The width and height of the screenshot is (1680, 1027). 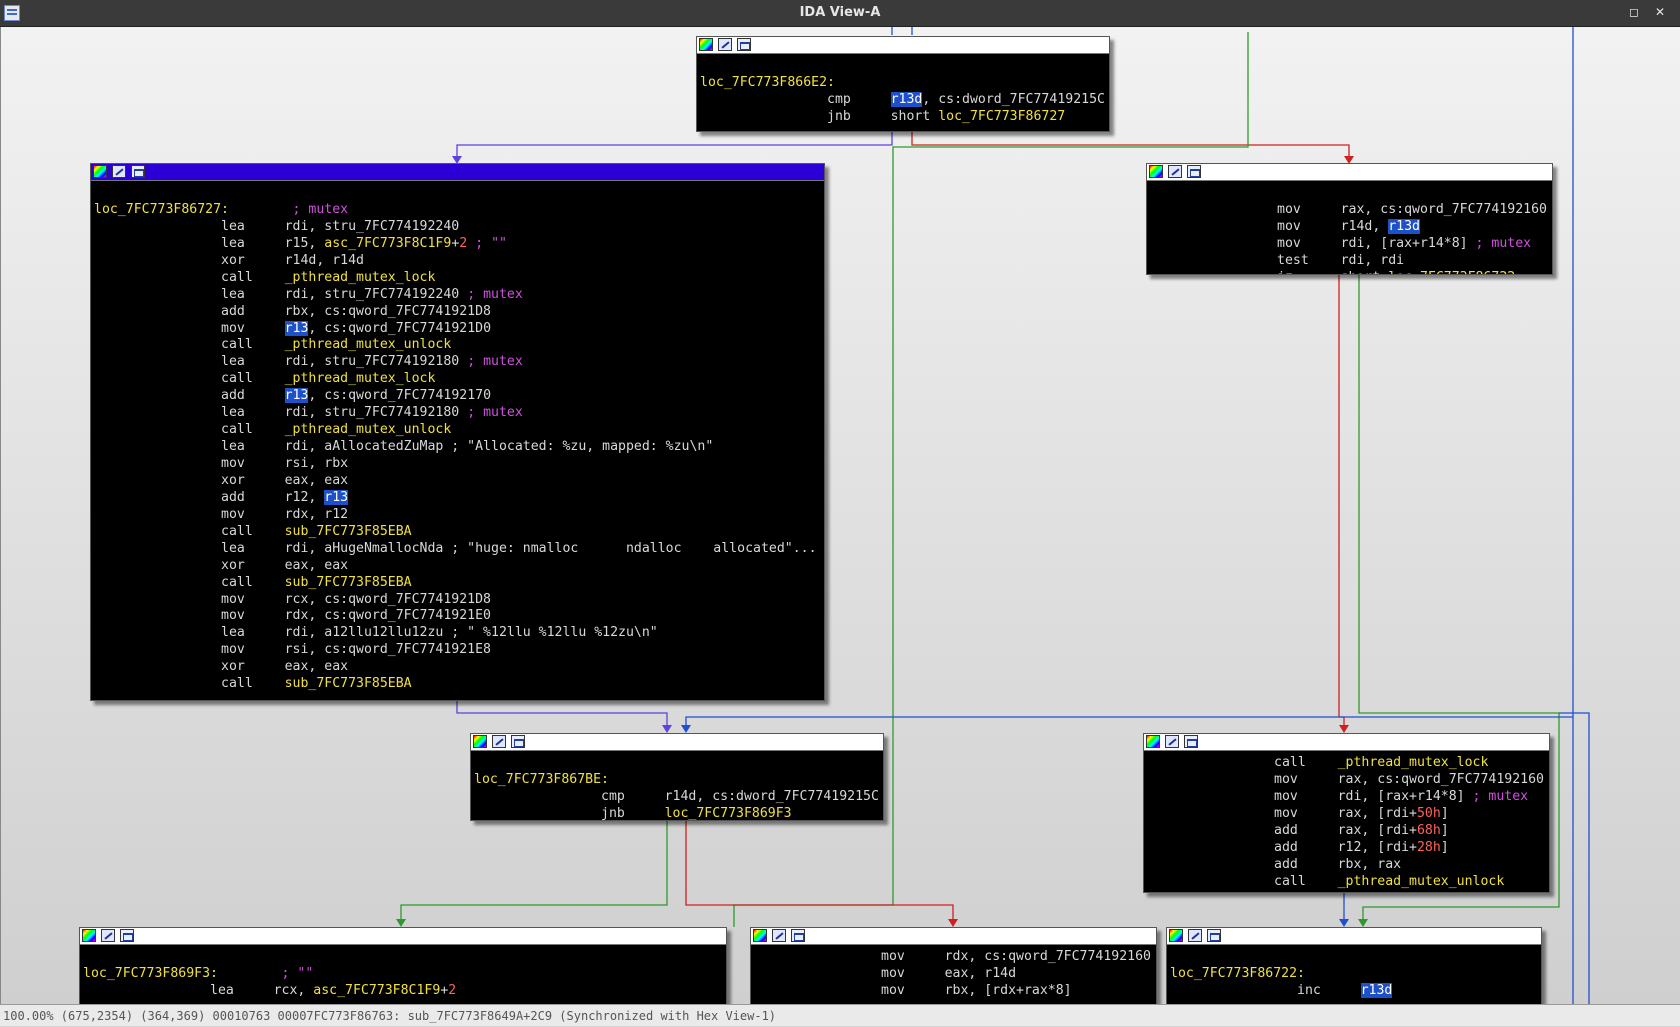 What do you see at coordinates (459, 244) in the screenshot?
I see `asm-line: lea r15, asc_7FC773F8C1F9+2 ; ""` at bounding box center [459, 244].